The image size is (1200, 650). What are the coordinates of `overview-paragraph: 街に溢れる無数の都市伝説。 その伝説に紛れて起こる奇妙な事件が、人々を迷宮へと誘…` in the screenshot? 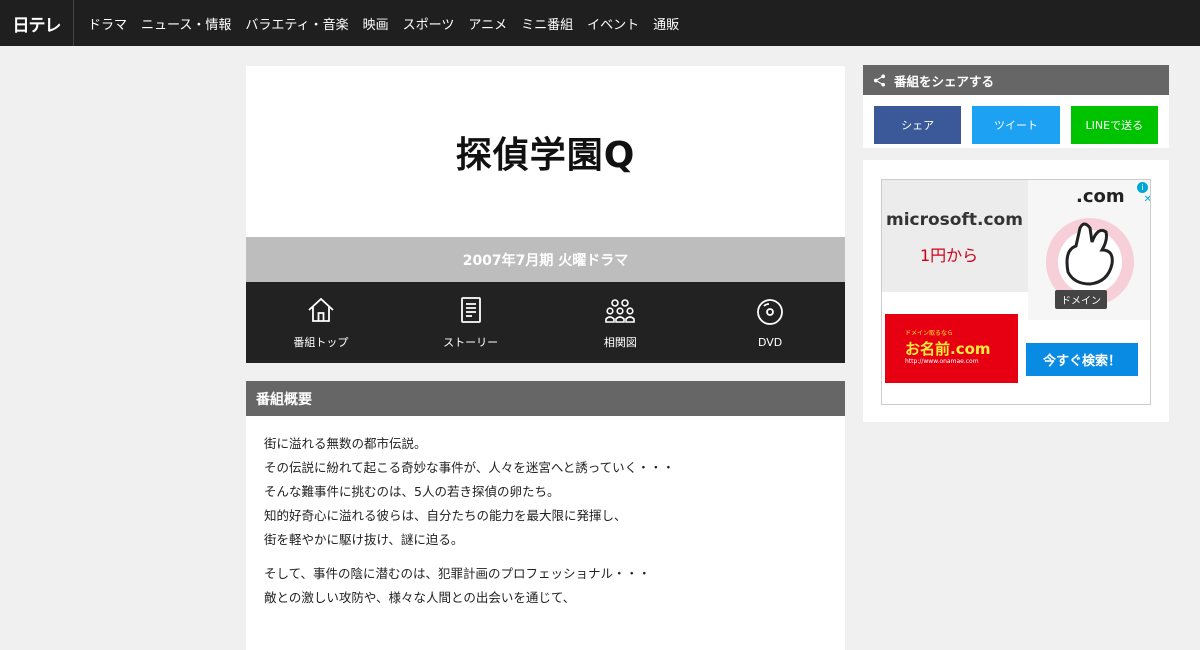 It's located at (545, 492).